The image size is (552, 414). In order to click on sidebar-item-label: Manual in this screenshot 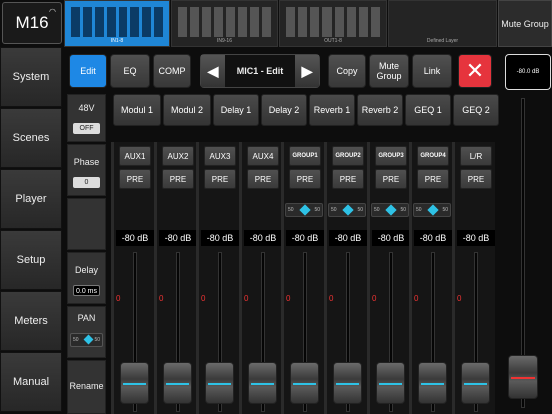, I will do `click(31, 382)`.